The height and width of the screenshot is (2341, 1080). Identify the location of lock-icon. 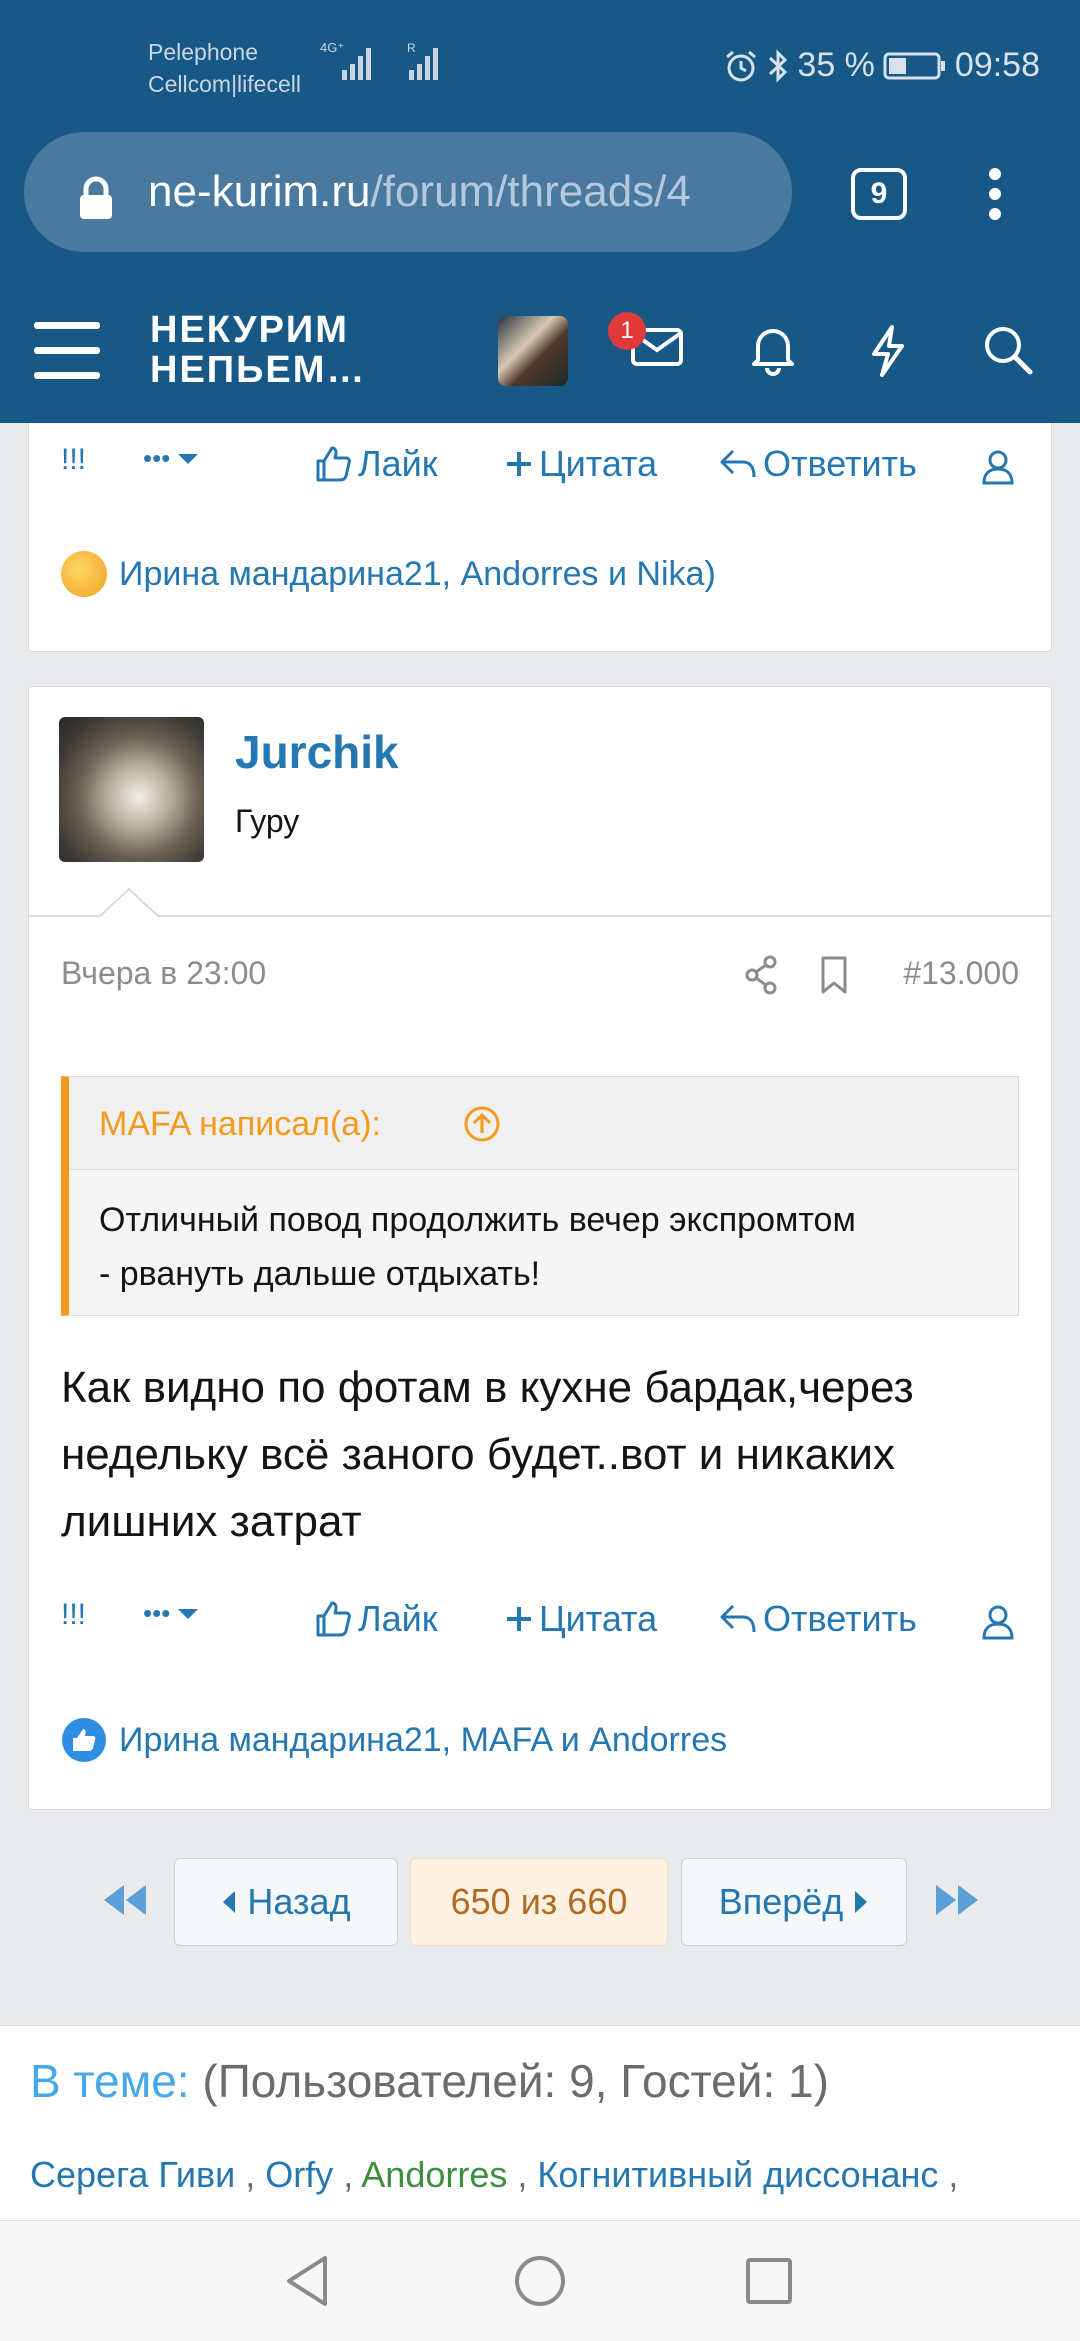
(96, 197).